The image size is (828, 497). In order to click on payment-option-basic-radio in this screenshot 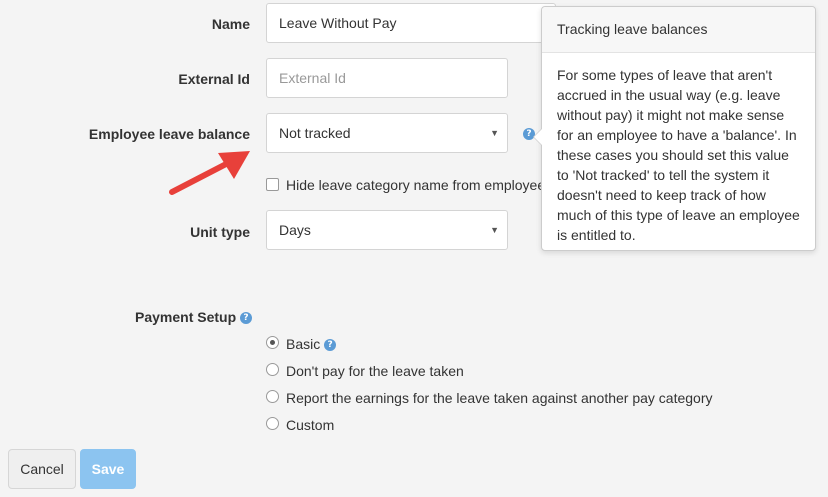, I will do `click(272, 342)`.